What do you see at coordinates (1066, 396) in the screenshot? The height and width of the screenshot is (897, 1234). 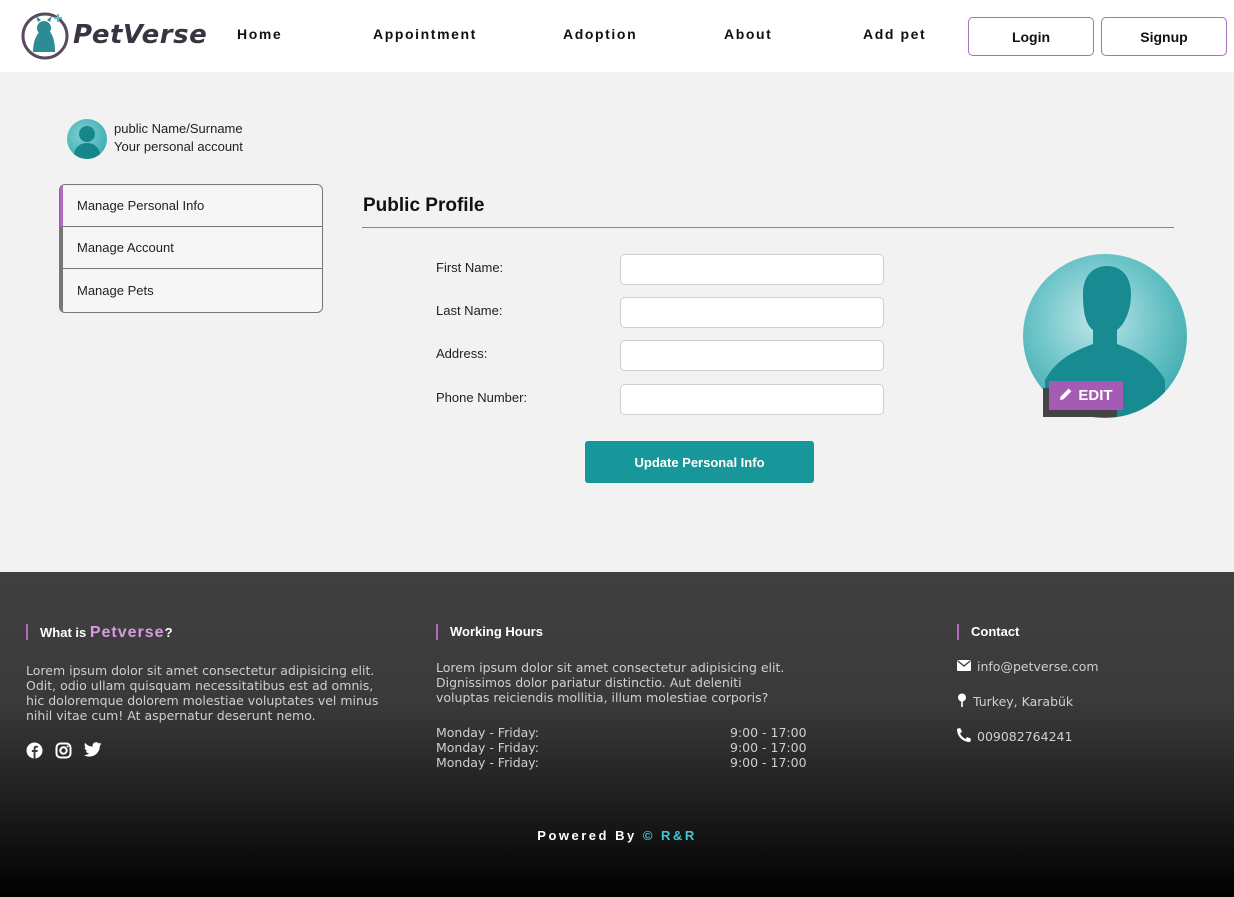 I see `pencil-icon` at bounding box center [1066, 396].